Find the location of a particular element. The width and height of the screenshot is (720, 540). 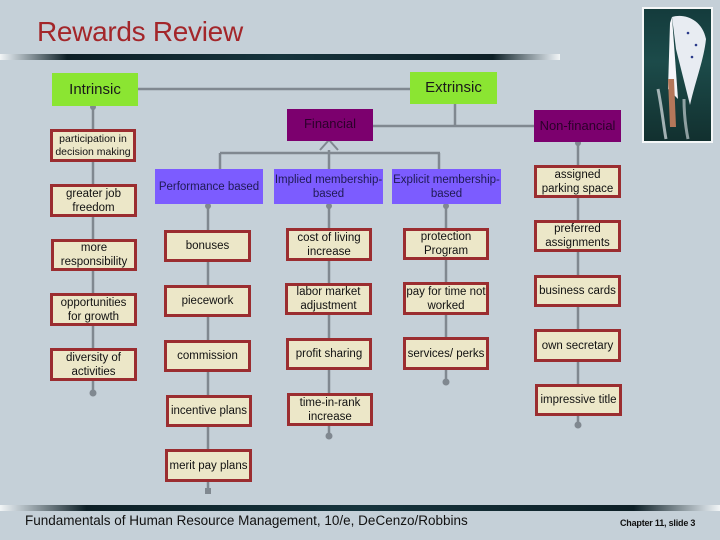

implied-item: cost of living increase is located at coordinates (329, 244).